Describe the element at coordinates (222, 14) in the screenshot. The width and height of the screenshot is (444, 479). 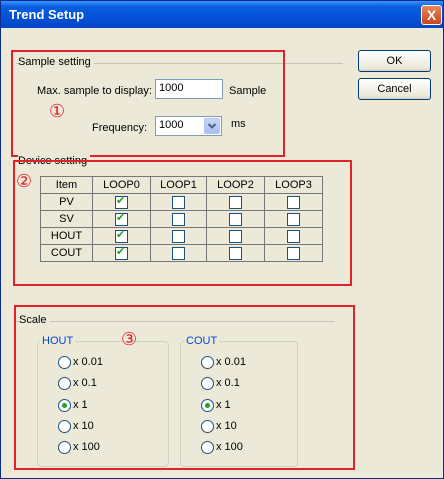
I see `title-bar: Trend Setup X` at that location.